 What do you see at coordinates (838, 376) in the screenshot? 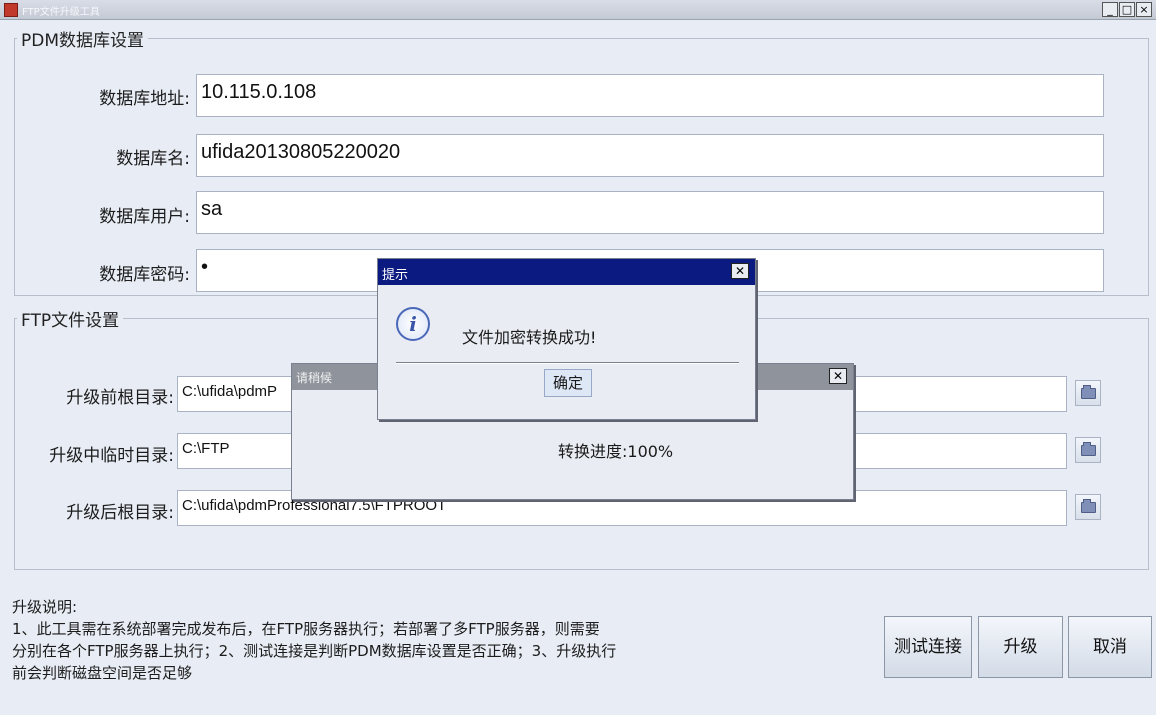
I see `progress-dialog-close-button: ✕` at bounding box center [838, 376].